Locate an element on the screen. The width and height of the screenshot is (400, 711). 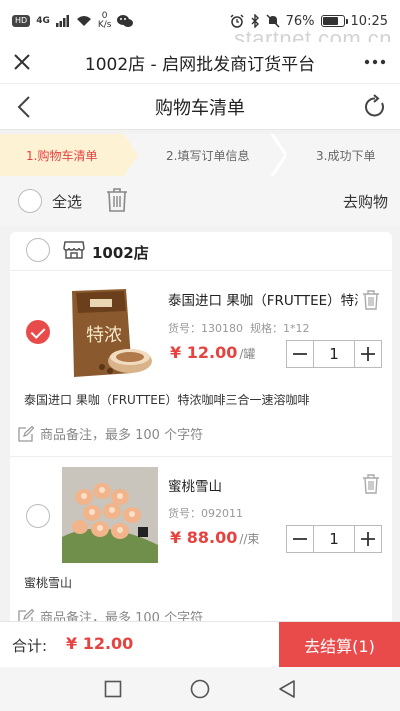
close-icon is located at coordinates (22, 62).